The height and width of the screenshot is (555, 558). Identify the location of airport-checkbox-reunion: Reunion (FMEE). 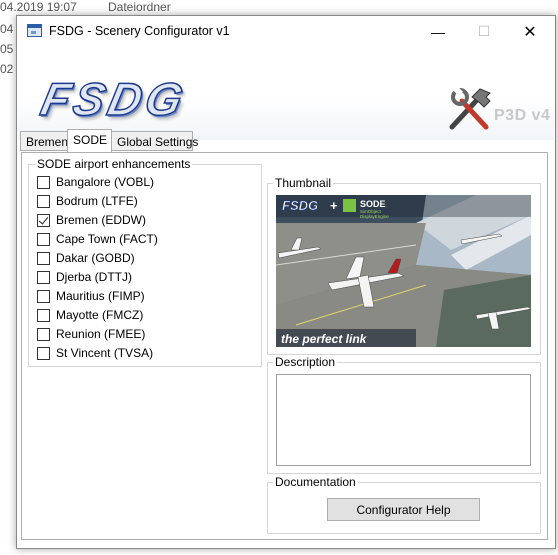
(91, 334).